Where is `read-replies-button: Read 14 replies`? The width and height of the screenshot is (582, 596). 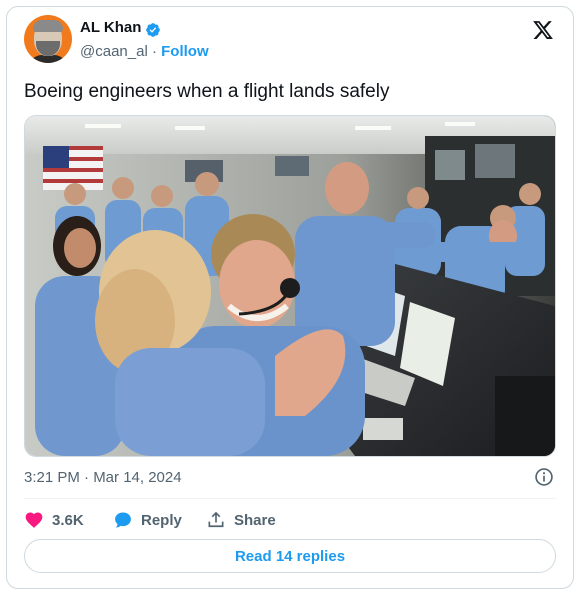
read-replies-button: Read 14 replies is located at coordinates (290, 556).